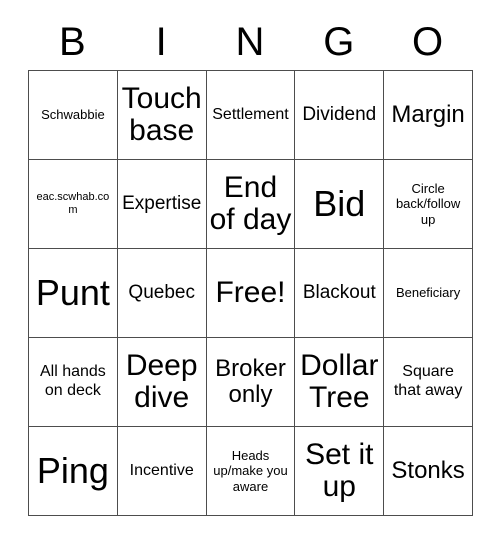 Image resolution: width=500 pixels, height=544 pixels. I want to click on bingo-cell-label: Punt, so click(72, 292).